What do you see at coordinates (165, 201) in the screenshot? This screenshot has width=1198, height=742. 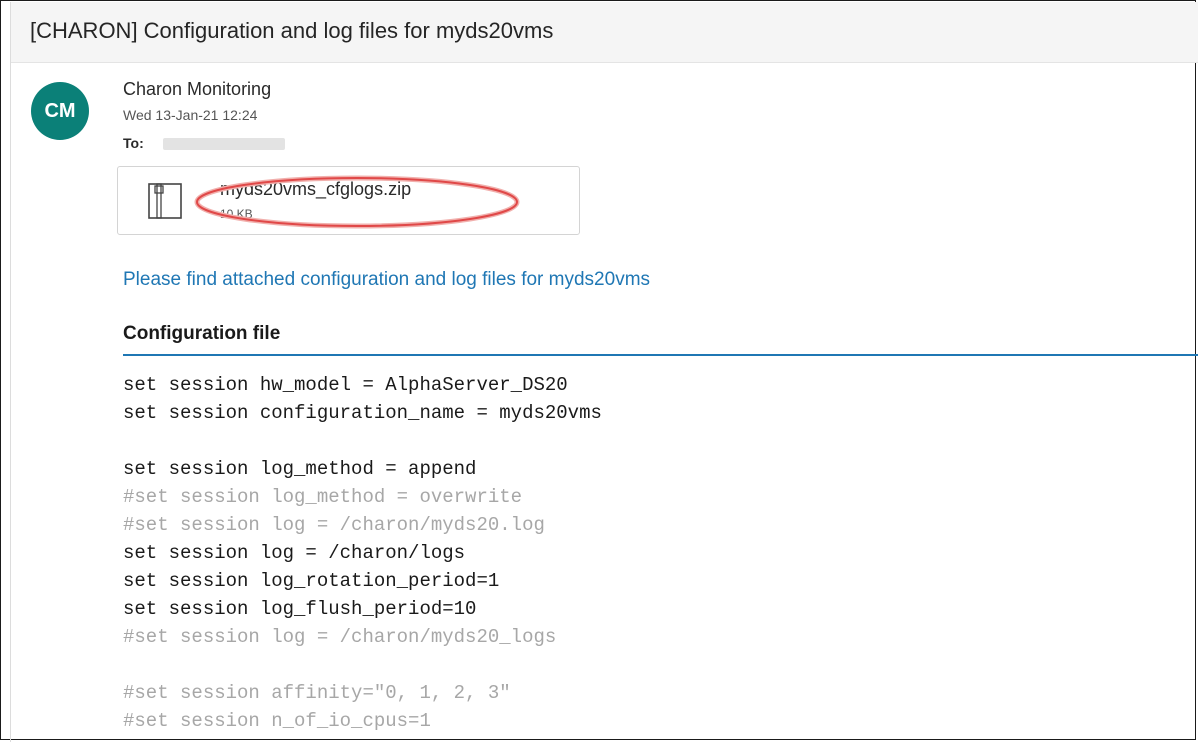 I see `zip-file-icon` at bounding box center [165, 201].